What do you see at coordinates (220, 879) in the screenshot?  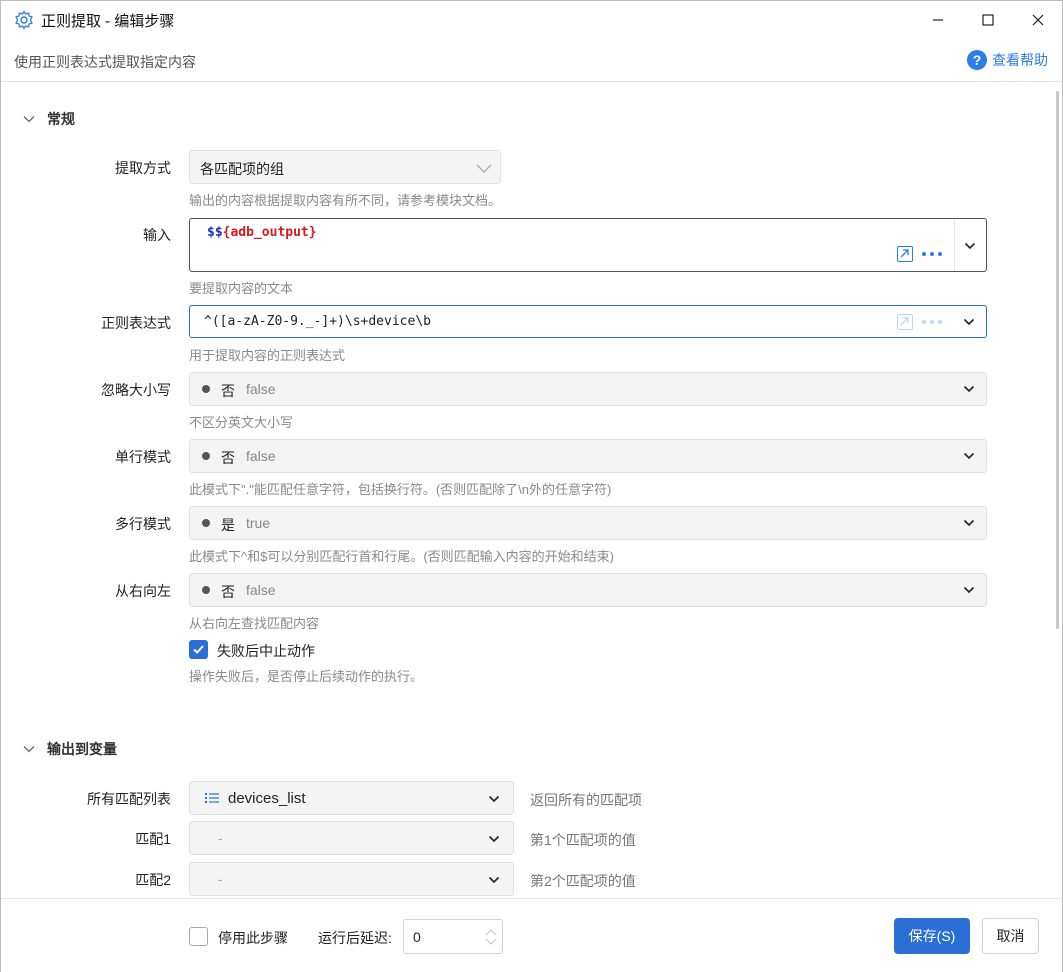 I see `match2-value: -` at bounding box center [220, 879].